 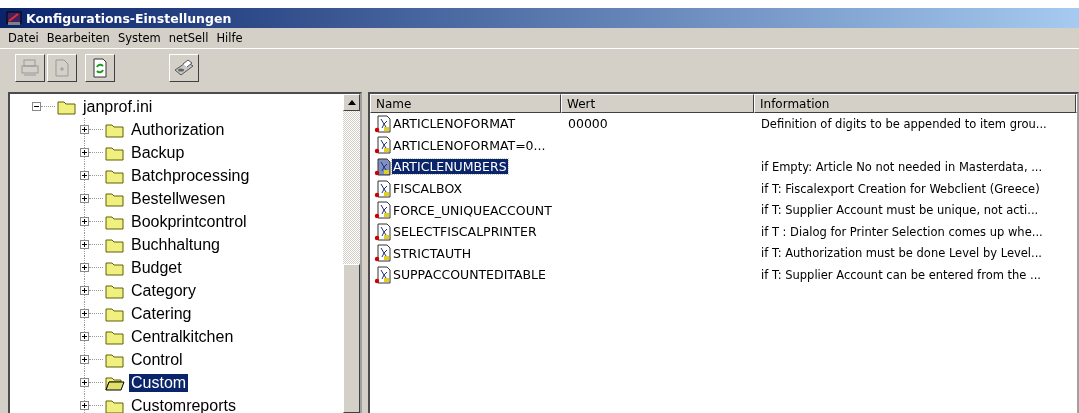 I want to click on collapse-toggle, so click(x=36, y=106).